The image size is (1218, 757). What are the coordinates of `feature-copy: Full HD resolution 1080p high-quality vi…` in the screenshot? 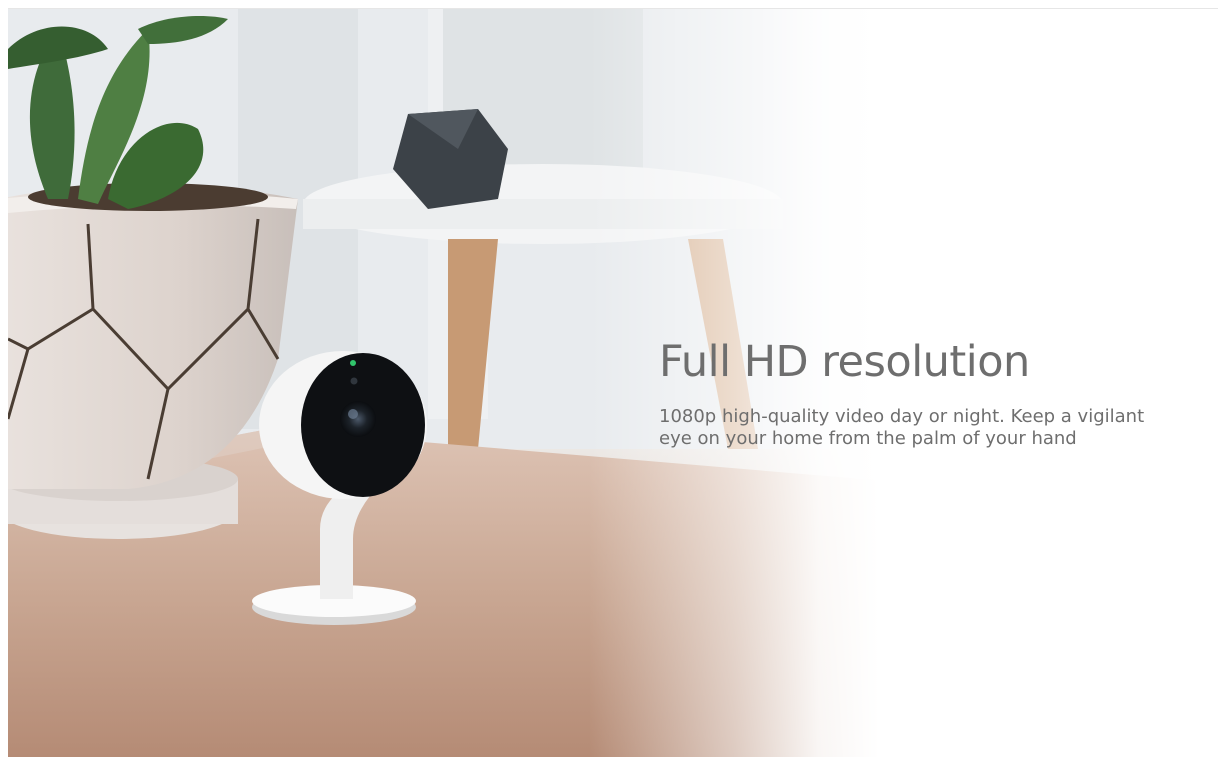 It's located at (919, 393).